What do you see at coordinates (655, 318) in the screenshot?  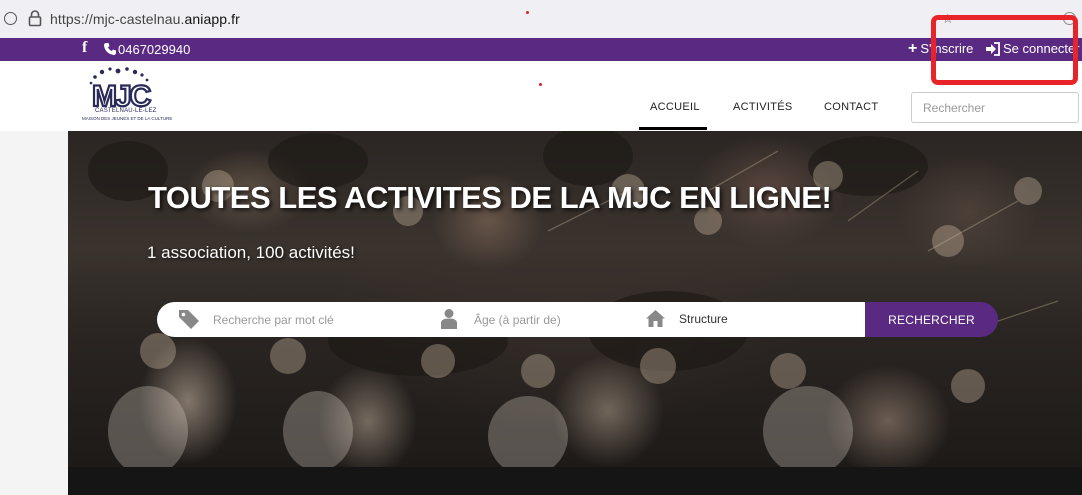 I see `home-icon` at bounding box center [655, 318].